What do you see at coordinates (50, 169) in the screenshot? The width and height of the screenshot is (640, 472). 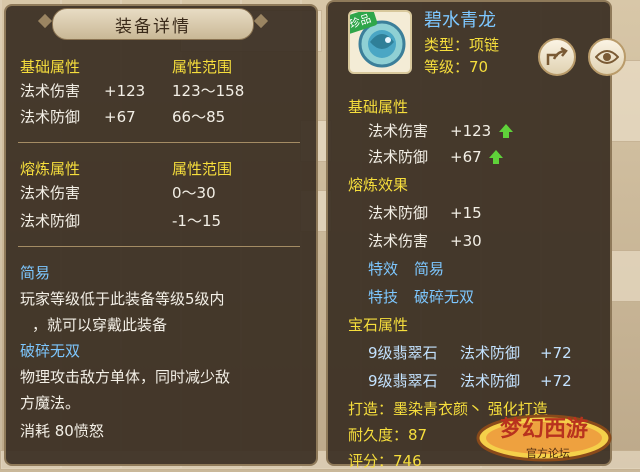 I see `refine-attr-header: 熔炼属性` at bounding box center [50, 169].